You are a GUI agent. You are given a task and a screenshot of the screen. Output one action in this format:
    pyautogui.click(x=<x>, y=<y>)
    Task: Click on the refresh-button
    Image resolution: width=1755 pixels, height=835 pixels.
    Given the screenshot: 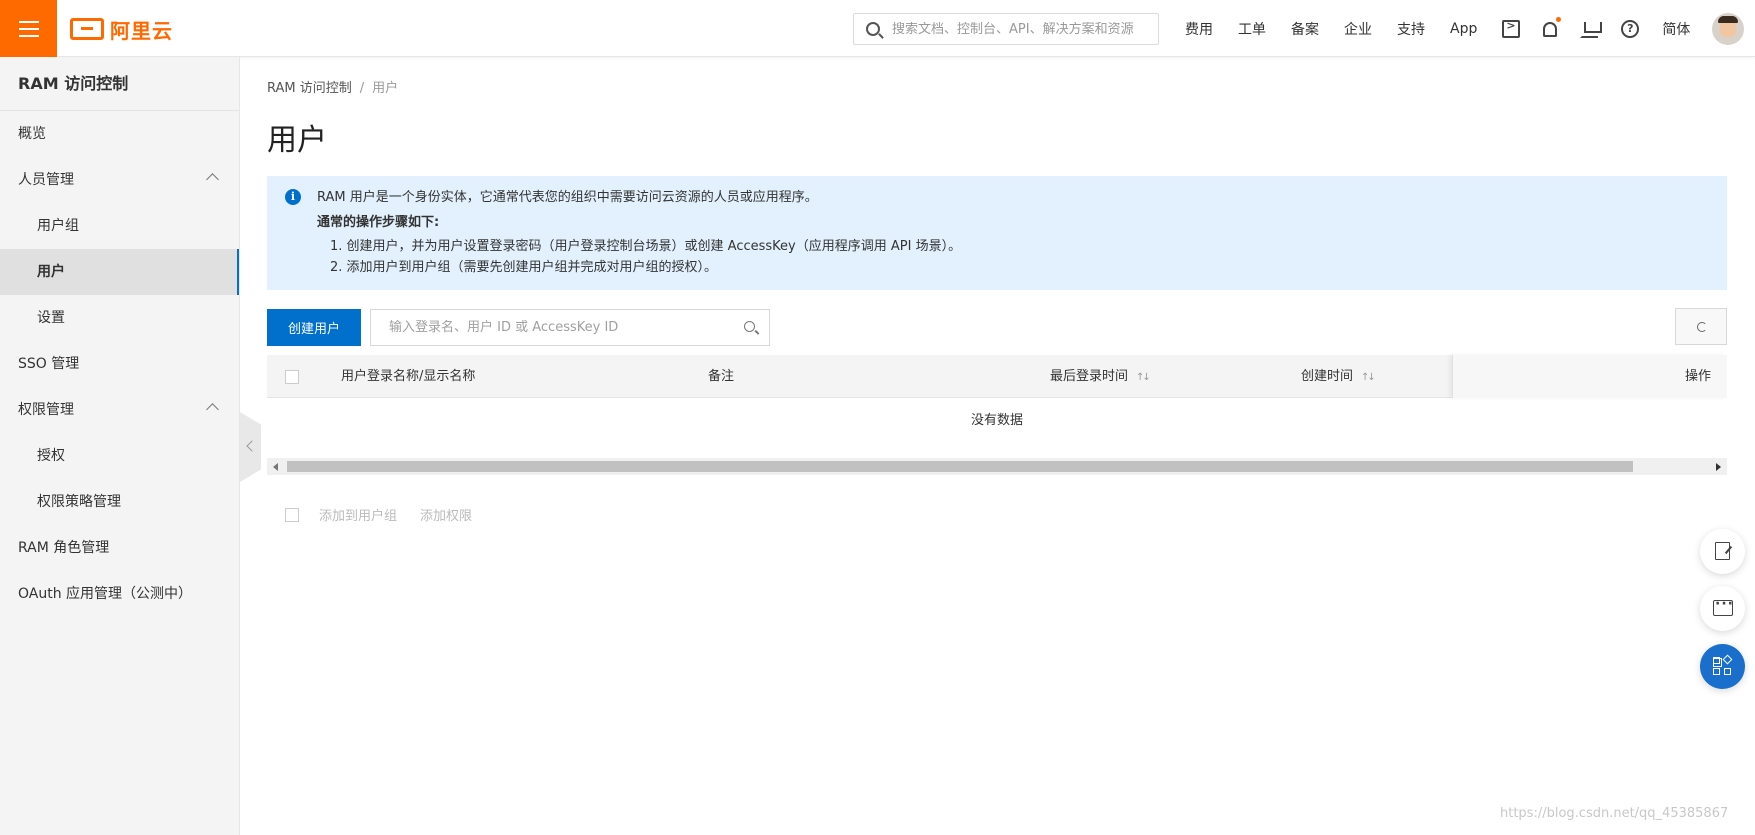 What is the action you would take?
    pyautogui.click(x=1701, y=326)
    